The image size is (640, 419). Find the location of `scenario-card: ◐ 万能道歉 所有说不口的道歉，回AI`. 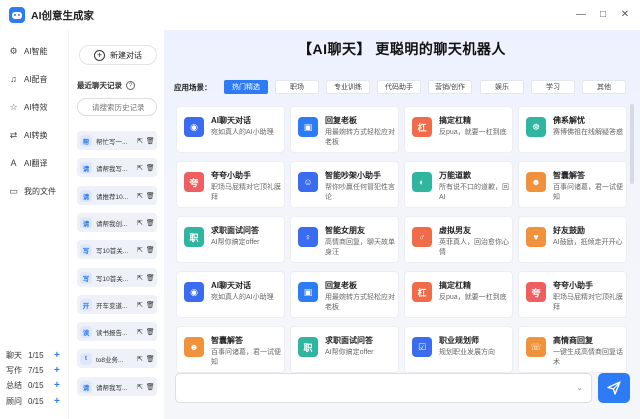

scenario-card: ◐ 万能道歉 所有说不口的道歉，回AI is located at coordinates (458, 184).